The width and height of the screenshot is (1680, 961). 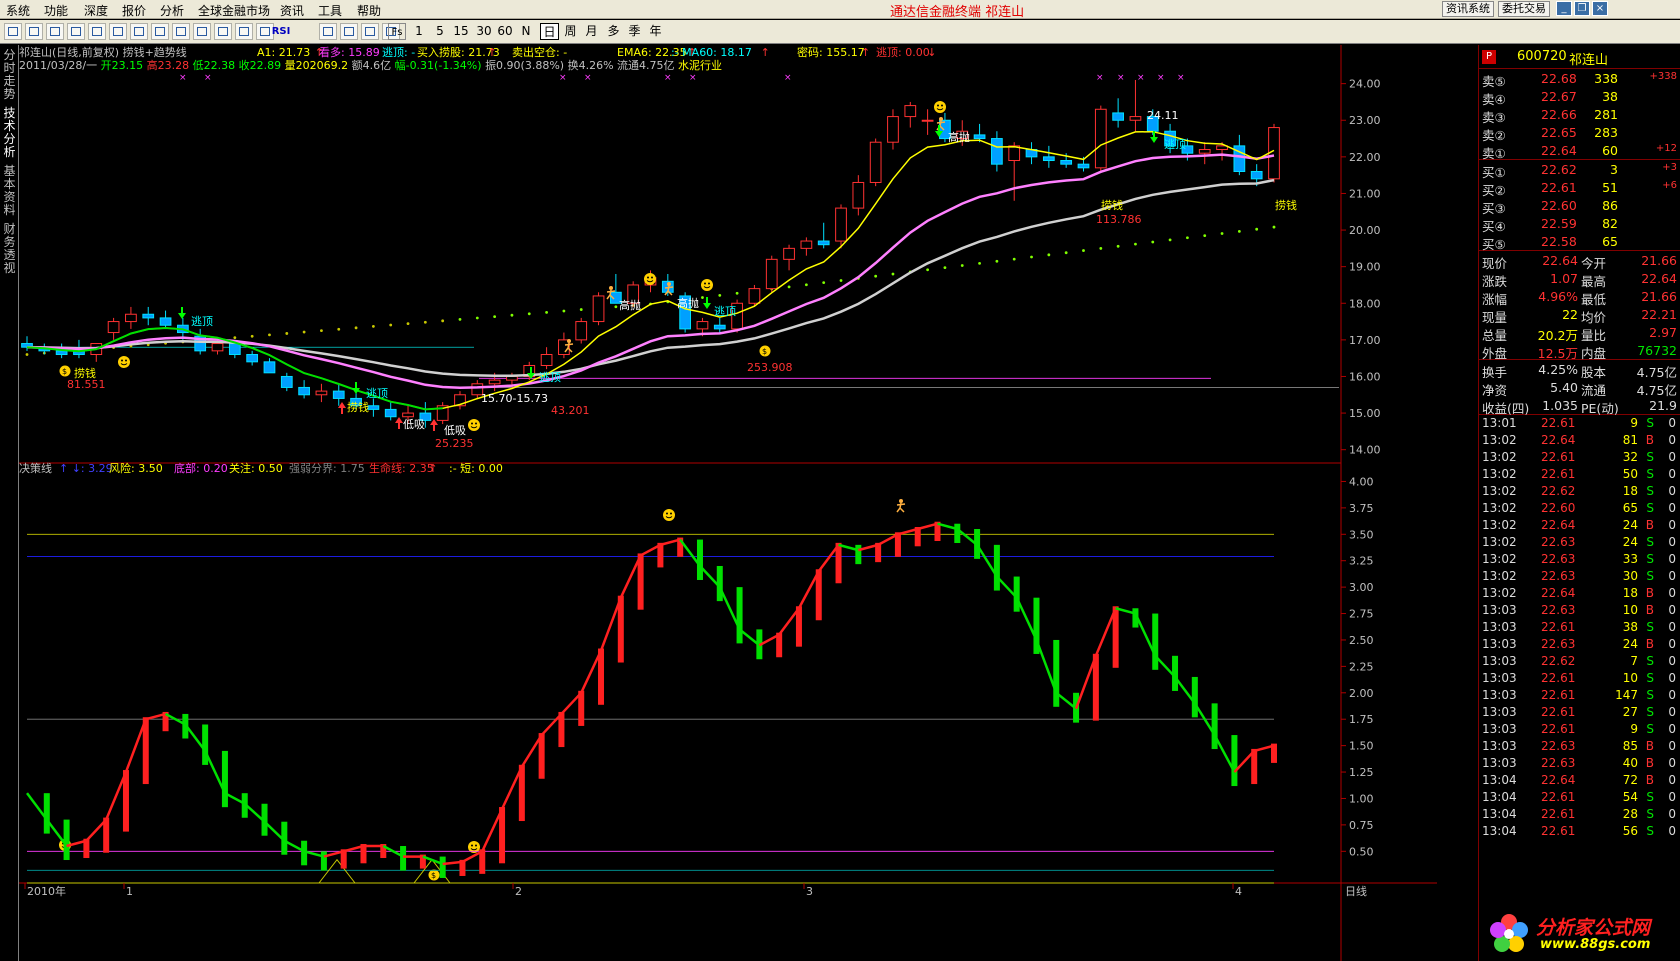 I want to click on menu-item-5: 全球金融市场, so click(x=234, y=10).